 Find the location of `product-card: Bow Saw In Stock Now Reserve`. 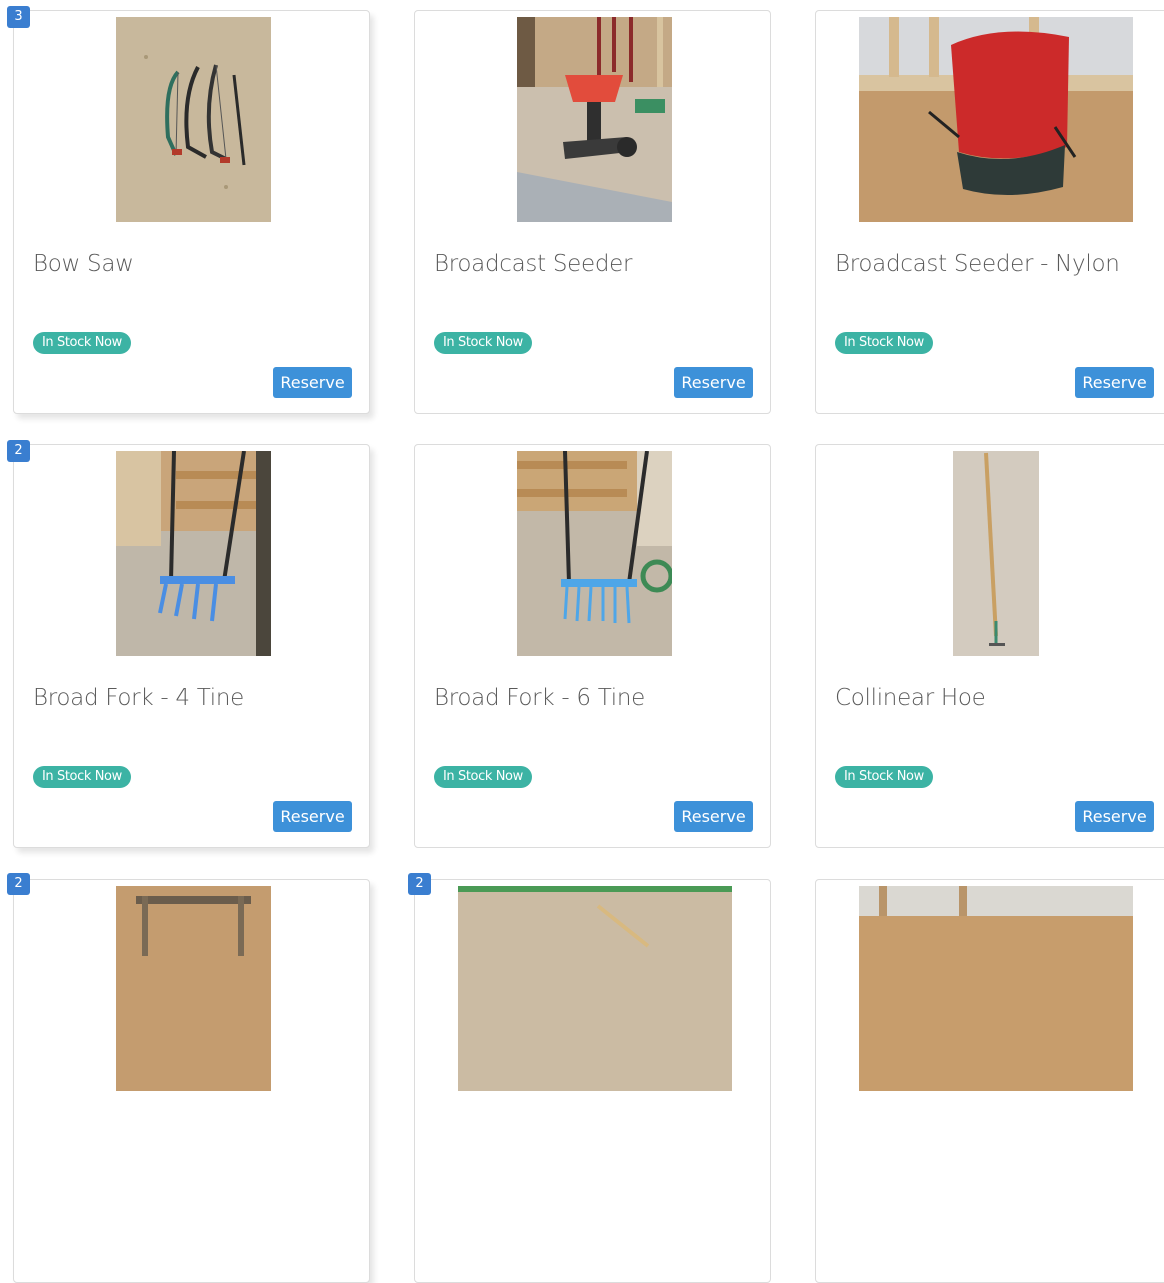

product-card: Bow Saw In Stock Now Reserve is located at coordinates (191, 212).